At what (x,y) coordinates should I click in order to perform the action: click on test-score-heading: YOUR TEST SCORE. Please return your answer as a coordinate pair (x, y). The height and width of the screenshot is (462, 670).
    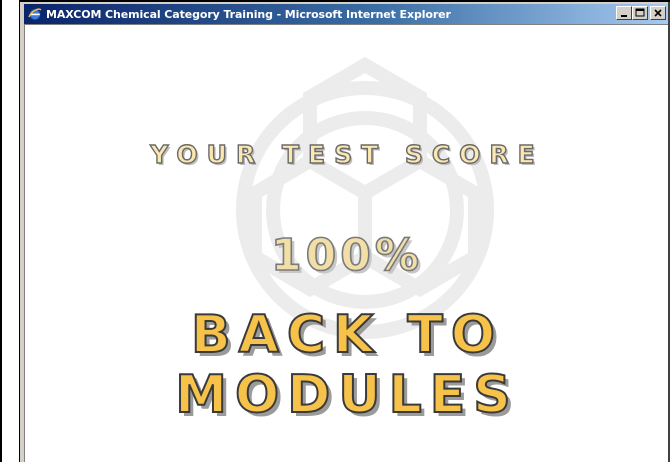
    Looking at the image, I should click on (347, 154).